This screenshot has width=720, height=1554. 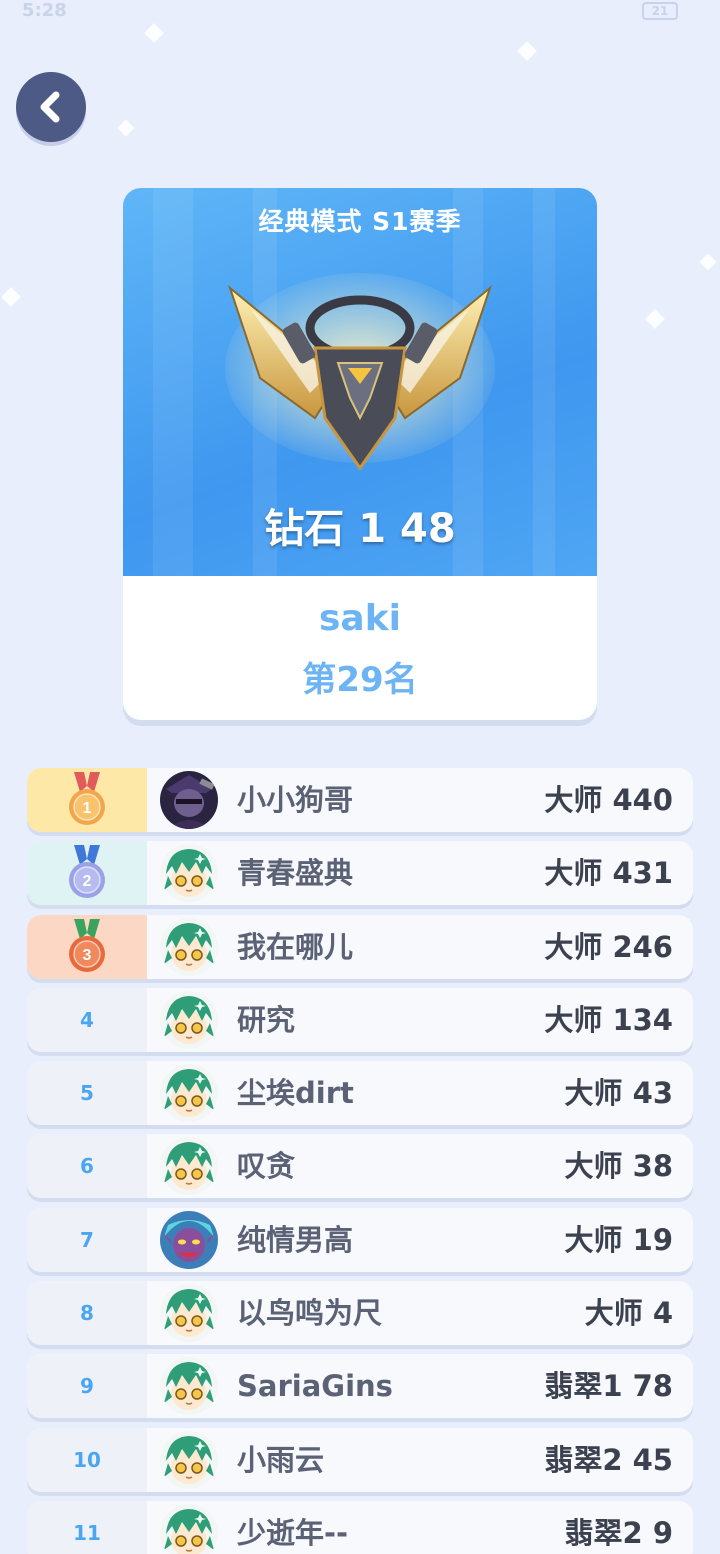 I want to click on battery-icon: 21, so click(x=660, y=11).